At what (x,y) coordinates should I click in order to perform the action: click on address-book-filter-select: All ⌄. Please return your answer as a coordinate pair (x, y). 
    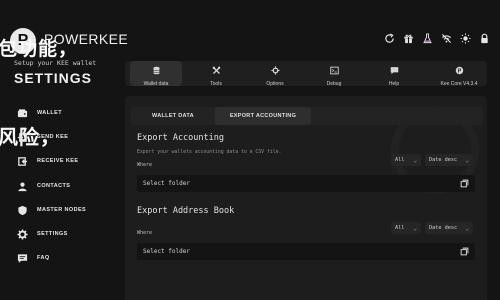
    Looking at the image, I should click on (406, 228).